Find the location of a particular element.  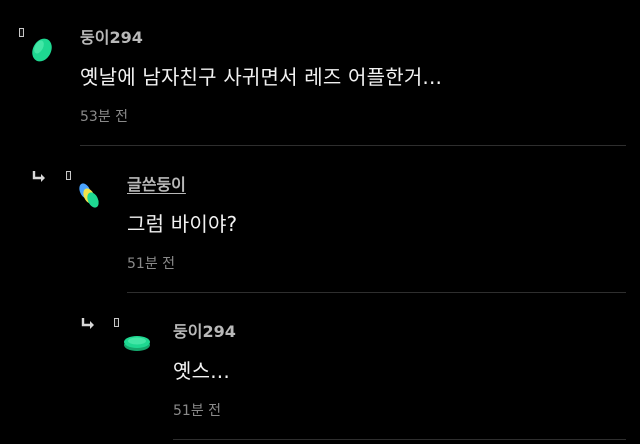

comment-author: 글쓴둥이 is located at coordinates (156, 183).